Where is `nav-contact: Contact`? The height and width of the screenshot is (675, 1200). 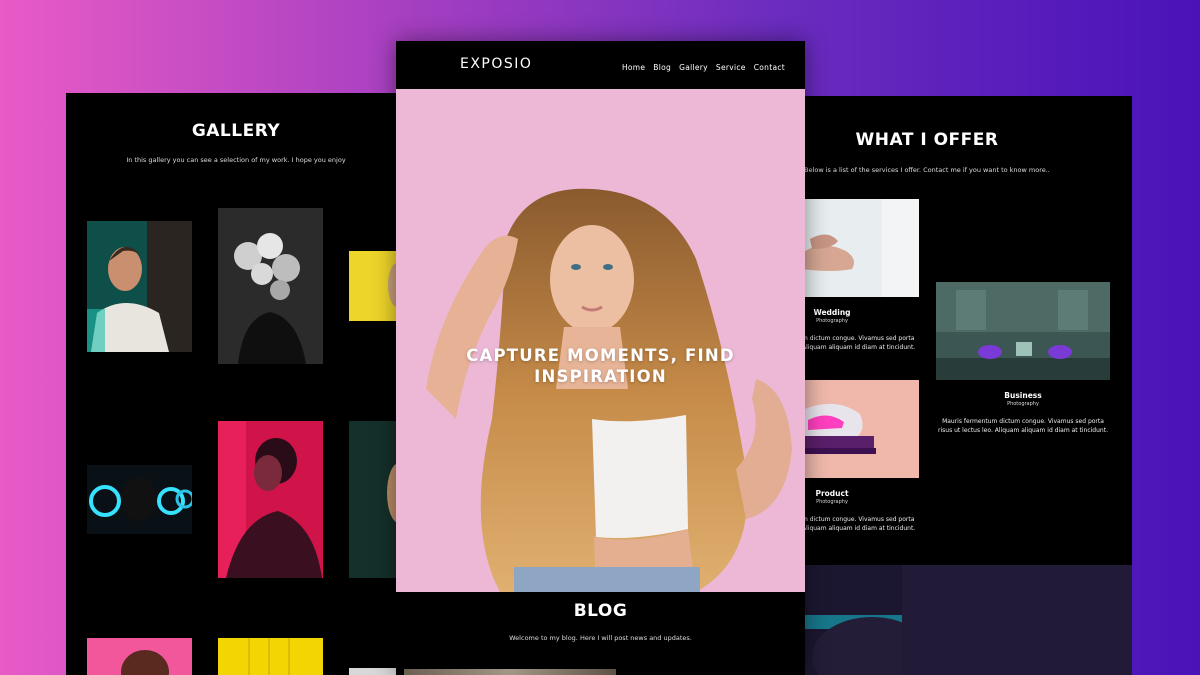 nav-contact: Contact is located at coordinates (769, 67).